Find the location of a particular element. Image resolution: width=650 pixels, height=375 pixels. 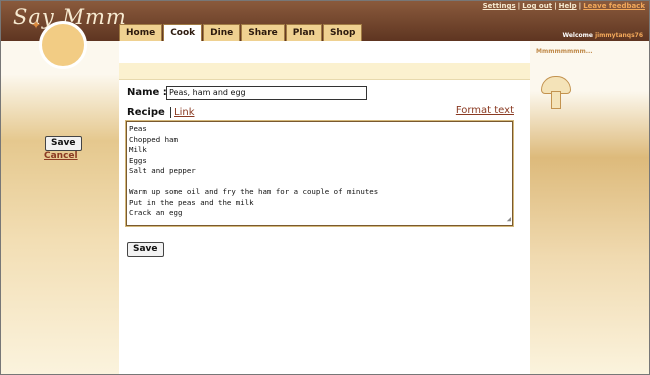

tab-home: Home is located at coordinates (141, 33).